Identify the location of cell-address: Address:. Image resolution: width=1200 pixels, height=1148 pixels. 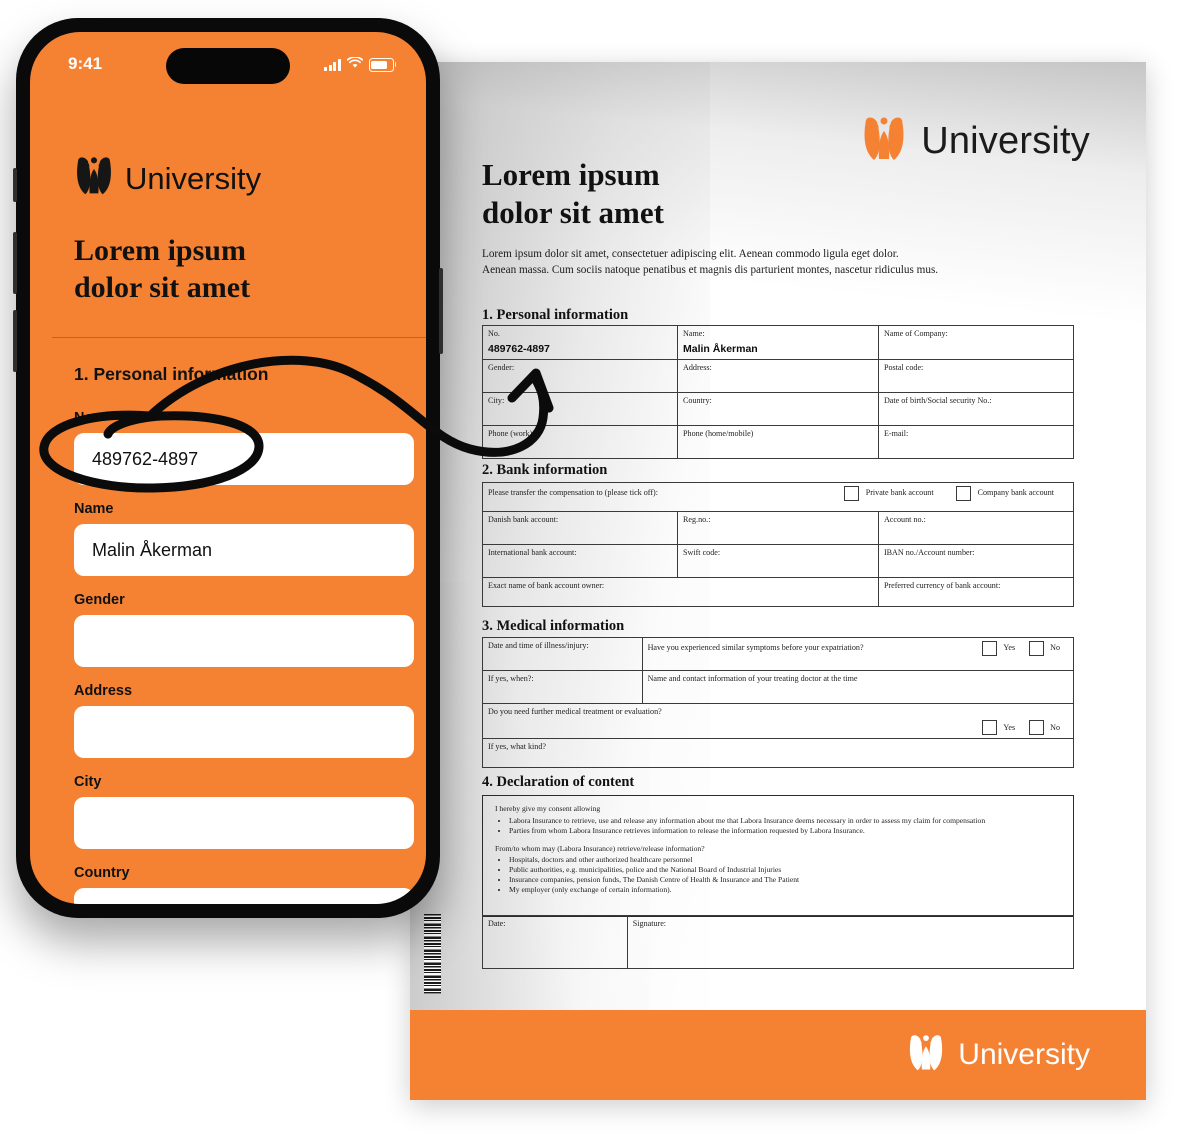
(778, 376).